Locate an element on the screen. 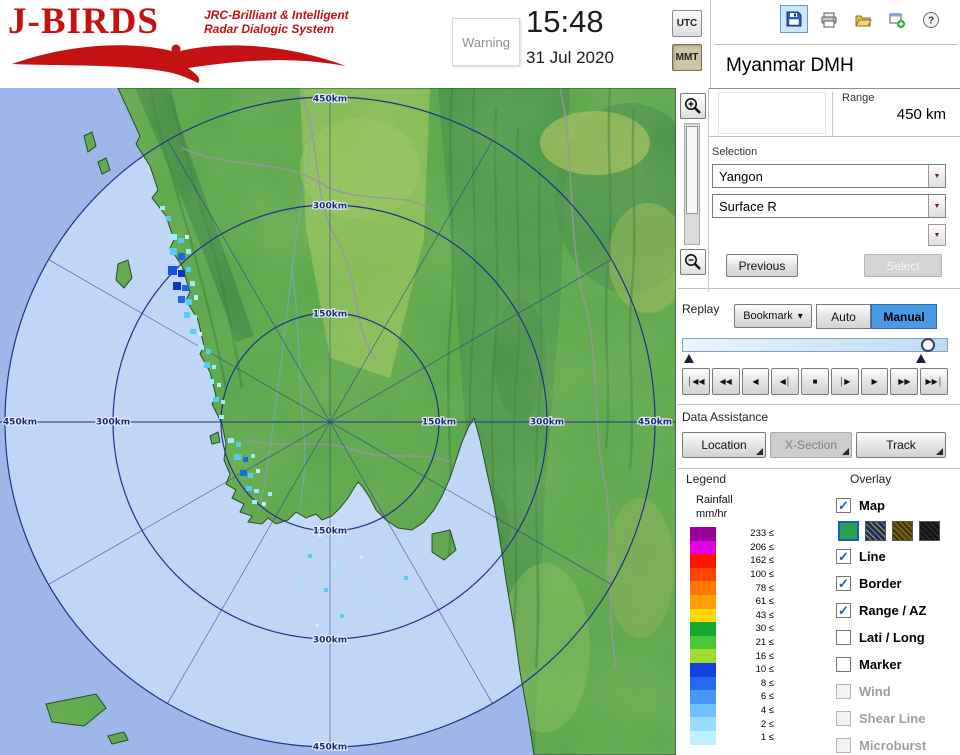 This screenshot has height=755, width=960. zoom-in-button is located at coordinates (693, 106).